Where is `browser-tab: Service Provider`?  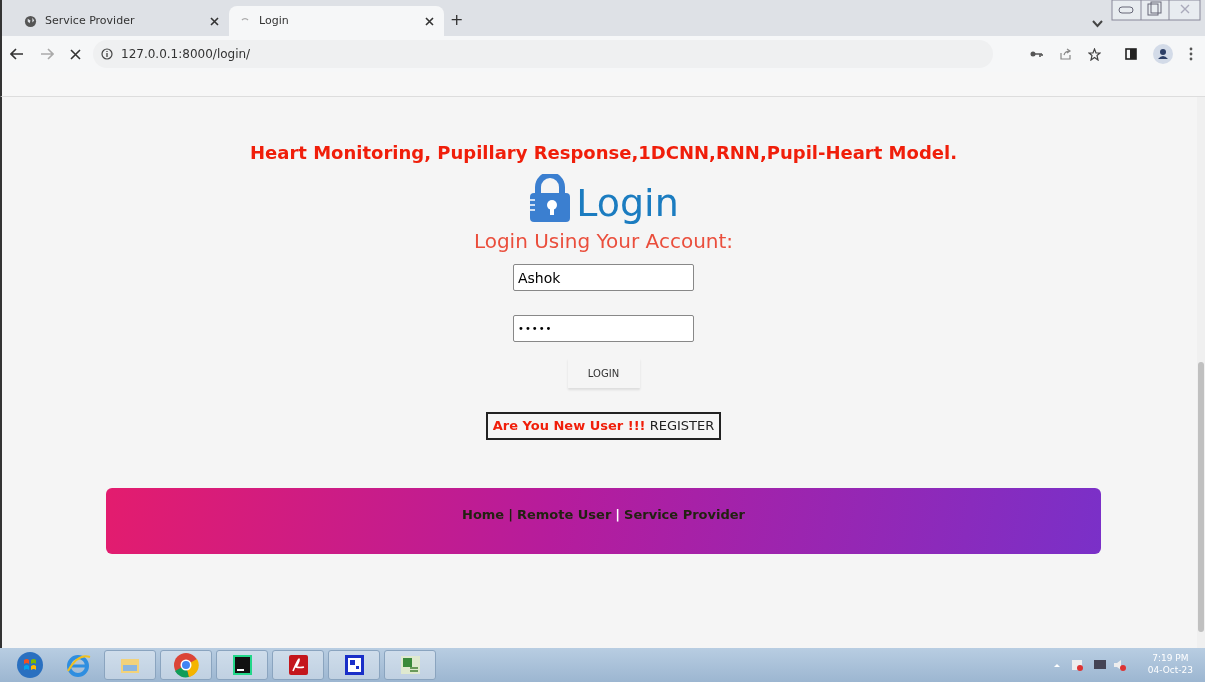
browser-tab: Service Provider is located at coordinates (121, 21).